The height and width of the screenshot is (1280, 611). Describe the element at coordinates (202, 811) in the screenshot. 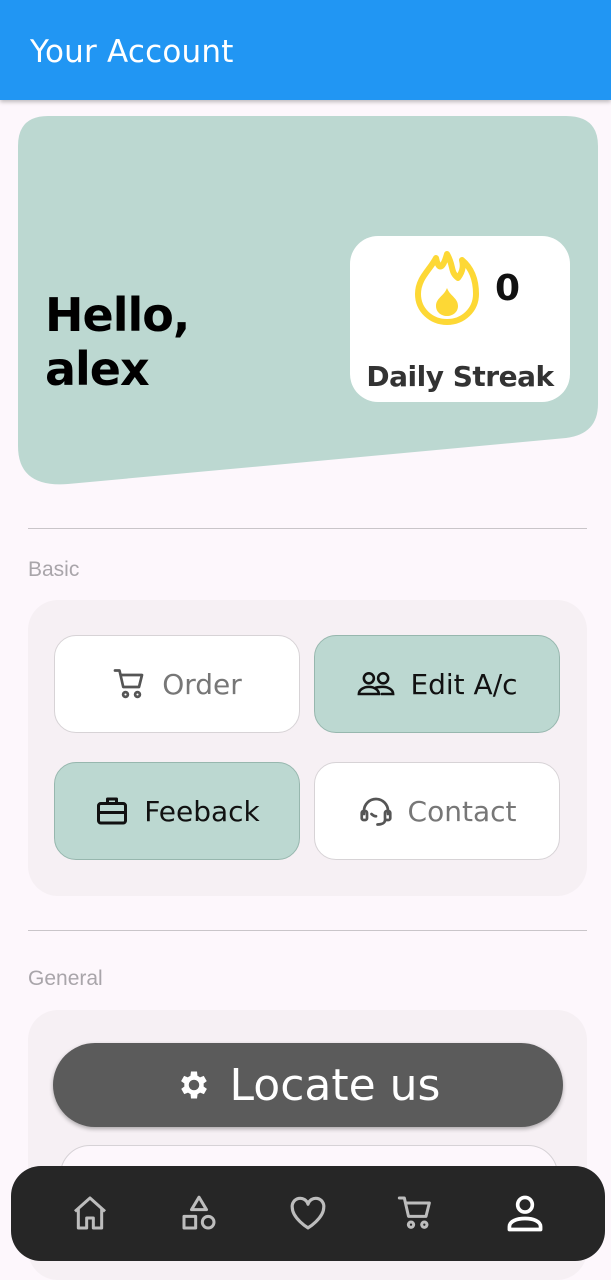

I see `feedback-label: Feeback` at that location.